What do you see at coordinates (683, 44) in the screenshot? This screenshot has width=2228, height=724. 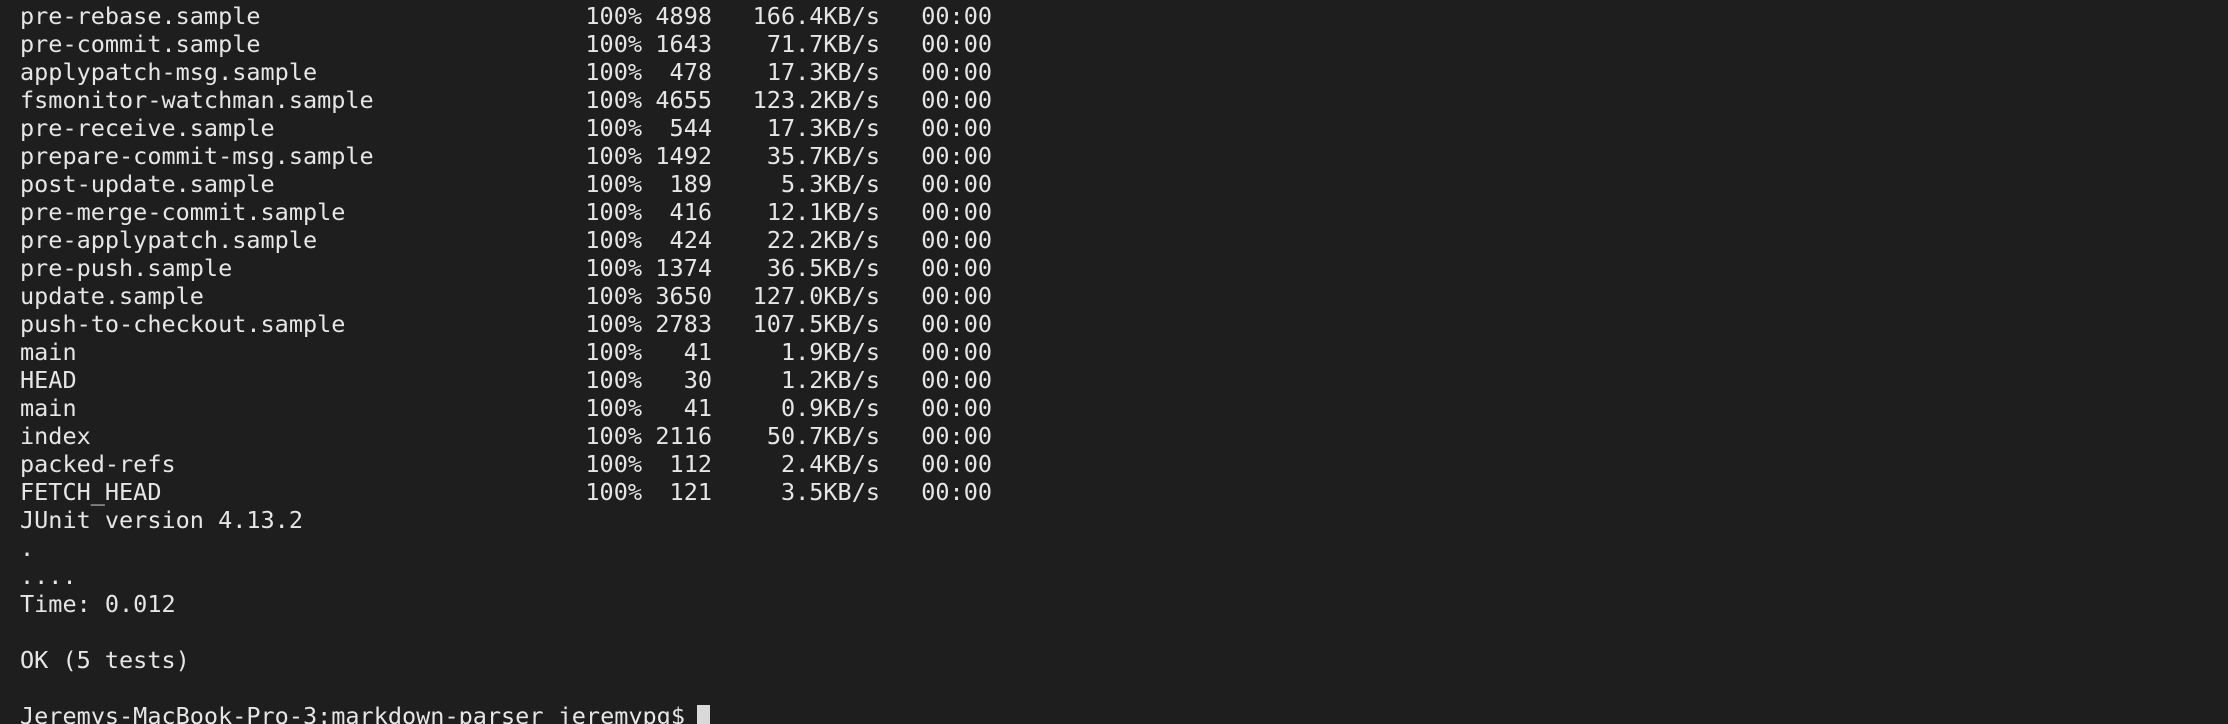 I see `file-size: 1643` at bounding box center [683, 44].